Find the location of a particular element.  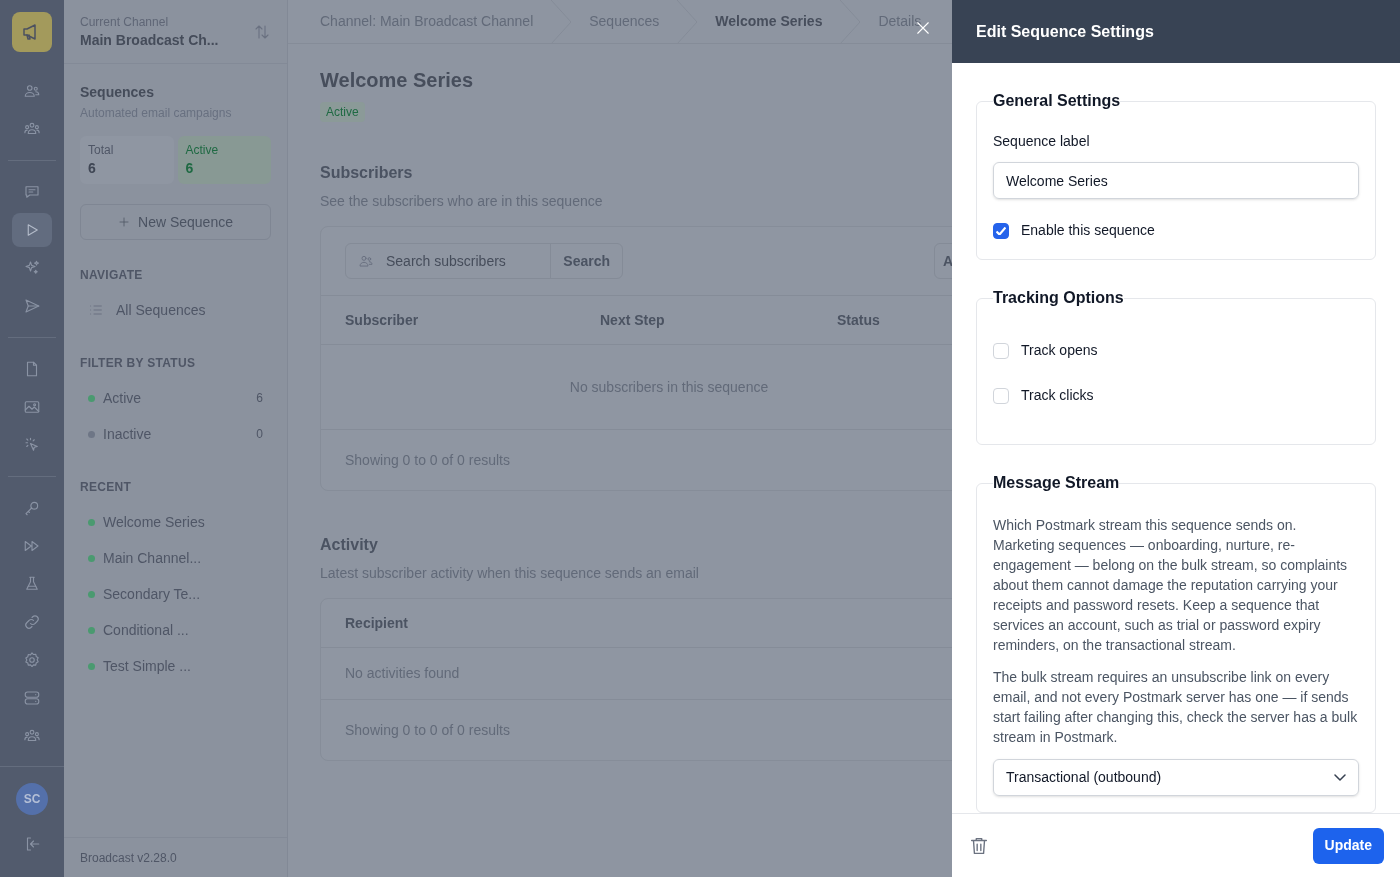

chevron-down-icon is located at coordinates (1340, 777).